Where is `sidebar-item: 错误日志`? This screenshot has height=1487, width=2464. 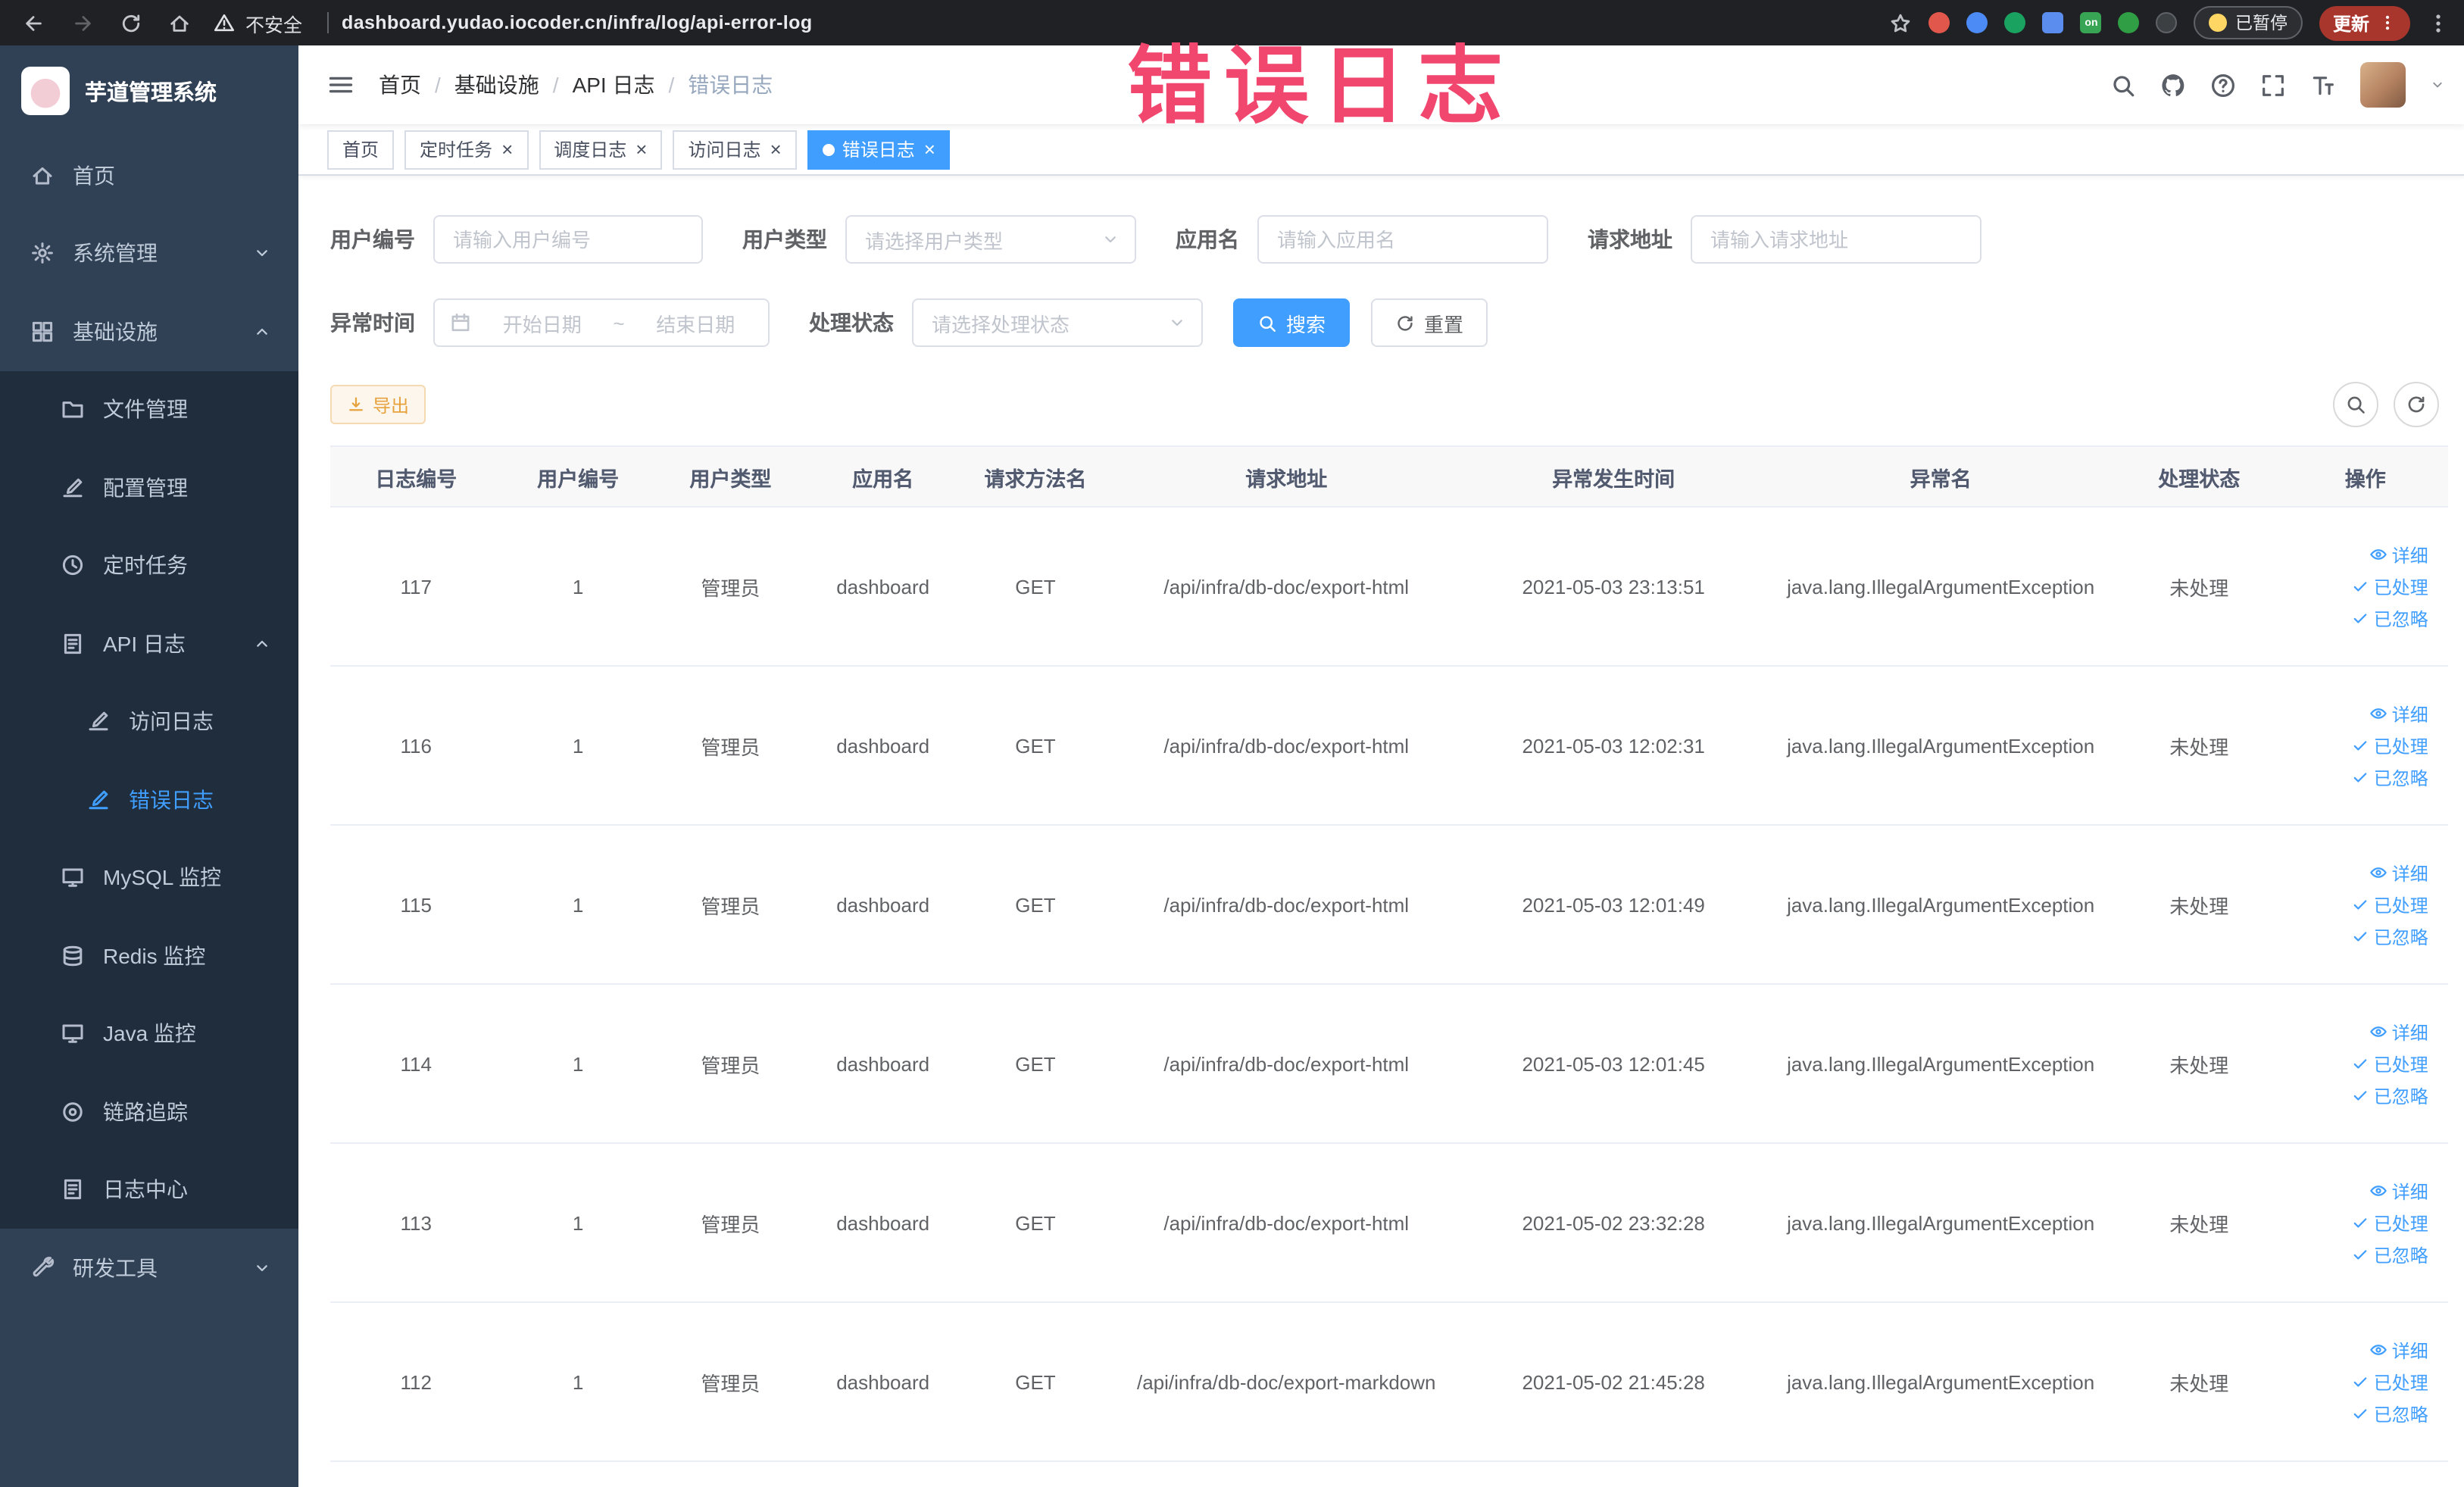 sidebar-item: 错误日志 is located at coordinates (149, 800).